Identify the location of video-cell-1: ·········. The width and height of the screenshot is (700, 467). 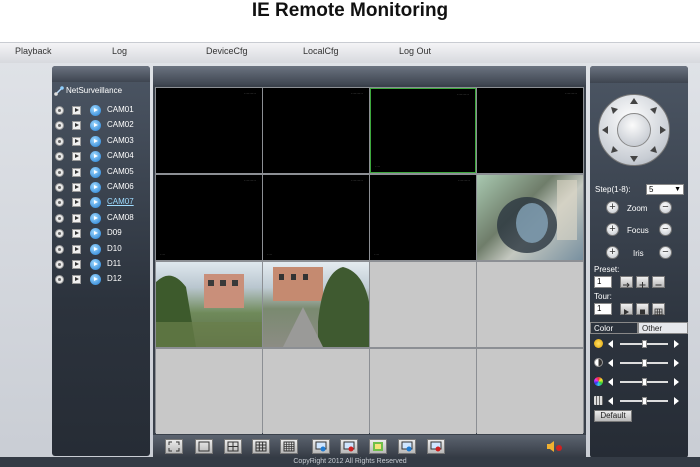
(209, 130).